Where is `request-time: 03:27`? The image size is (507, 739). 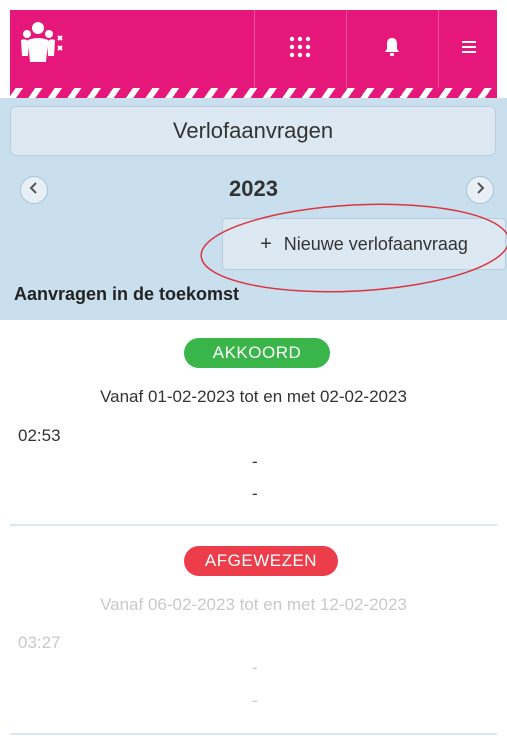
request-time: 03:27 is located at coordinates (39, 642).